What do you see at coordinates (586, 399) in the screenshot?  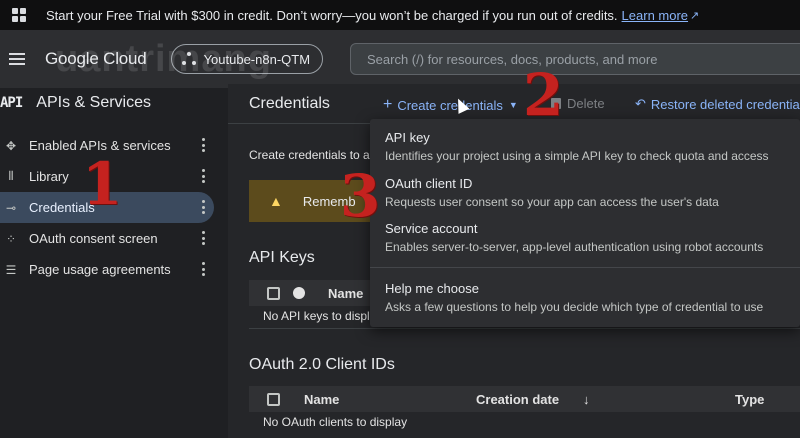 I see `sort-arrow-icon: ↓` at bounding box center [586, 399].